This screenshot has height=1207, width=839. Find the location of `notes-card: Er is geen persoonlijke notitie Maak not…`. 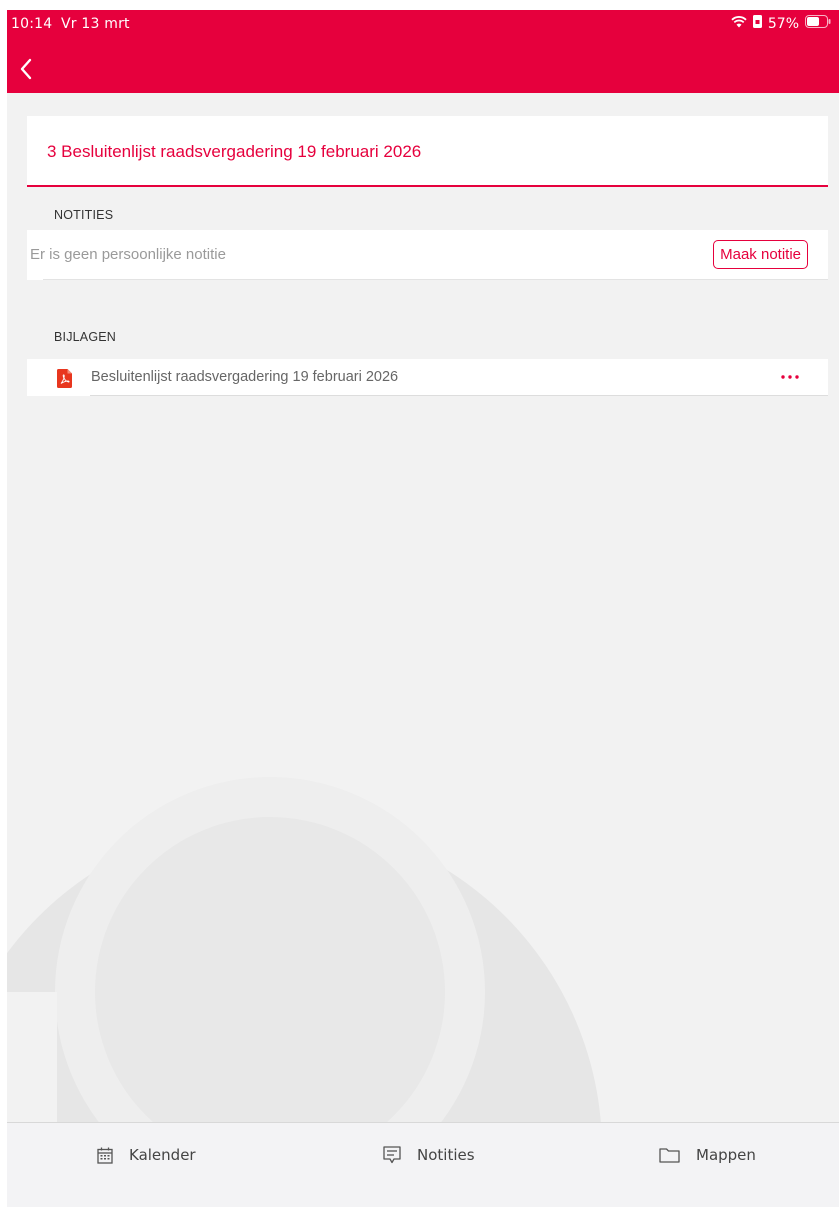

notes-card: Er is geen persoonlijke notitie Maak not… is located at coordinates (427, 255).